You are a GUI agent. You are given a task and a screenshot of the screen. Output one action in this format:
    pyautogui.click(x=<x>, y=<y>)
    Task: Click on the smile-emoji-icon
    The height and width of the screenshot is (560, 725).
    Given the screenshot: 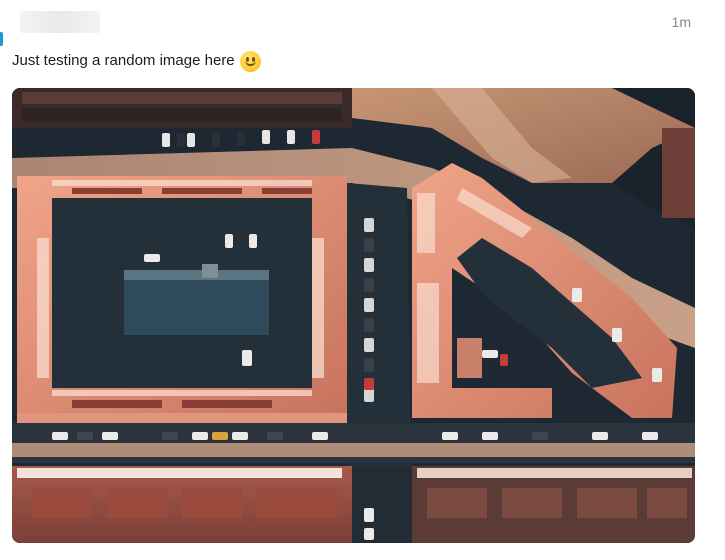 What is the action you would take?
    pyautogui.click(x=250, y=61)
    